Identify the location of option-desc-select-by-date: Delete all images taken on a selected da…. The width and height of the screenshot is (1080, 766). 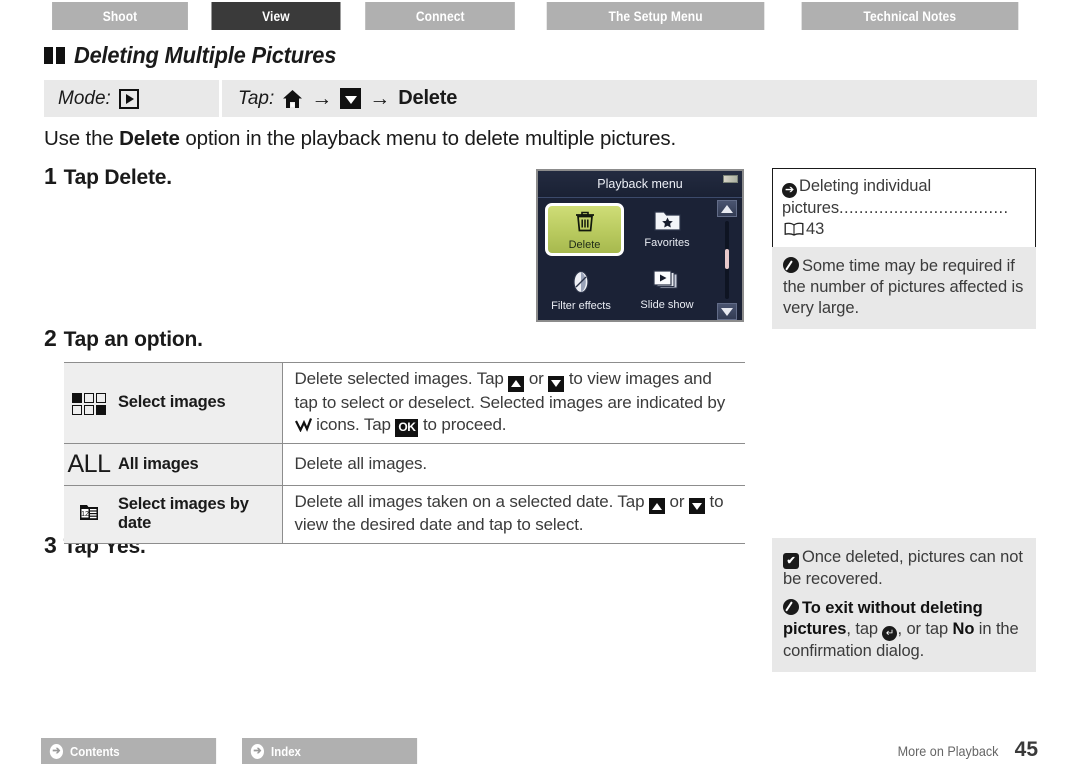
(513, 514).